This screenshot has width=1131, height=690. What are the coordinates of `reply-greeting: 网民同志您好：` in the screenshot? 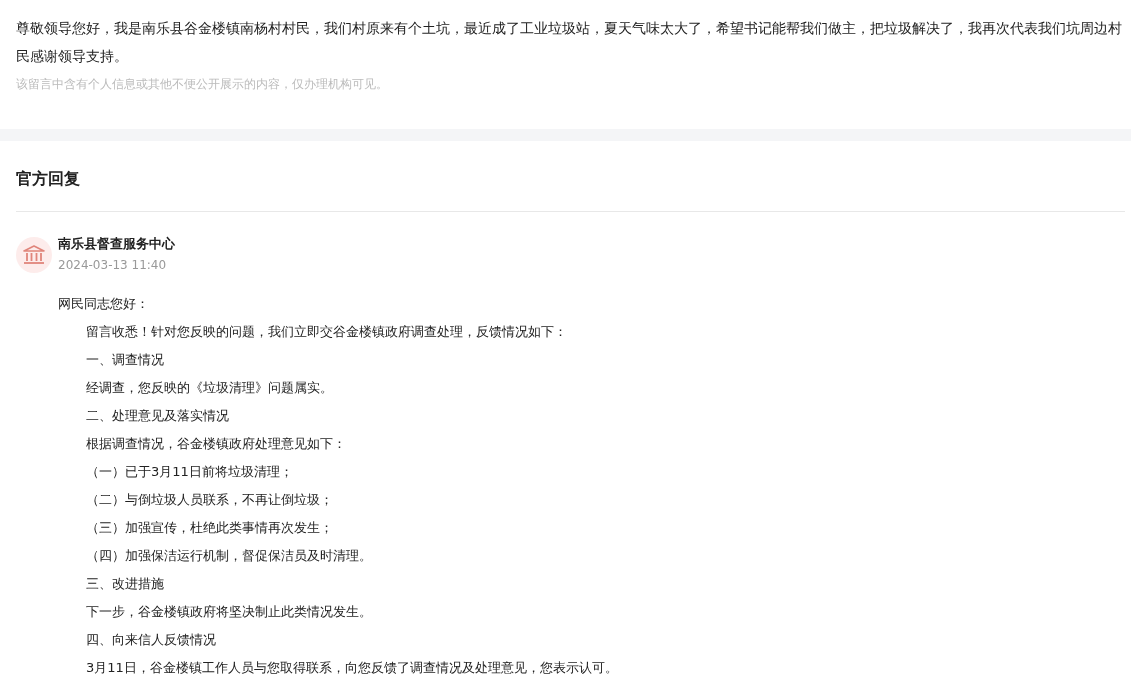 It's located at (104, 304).